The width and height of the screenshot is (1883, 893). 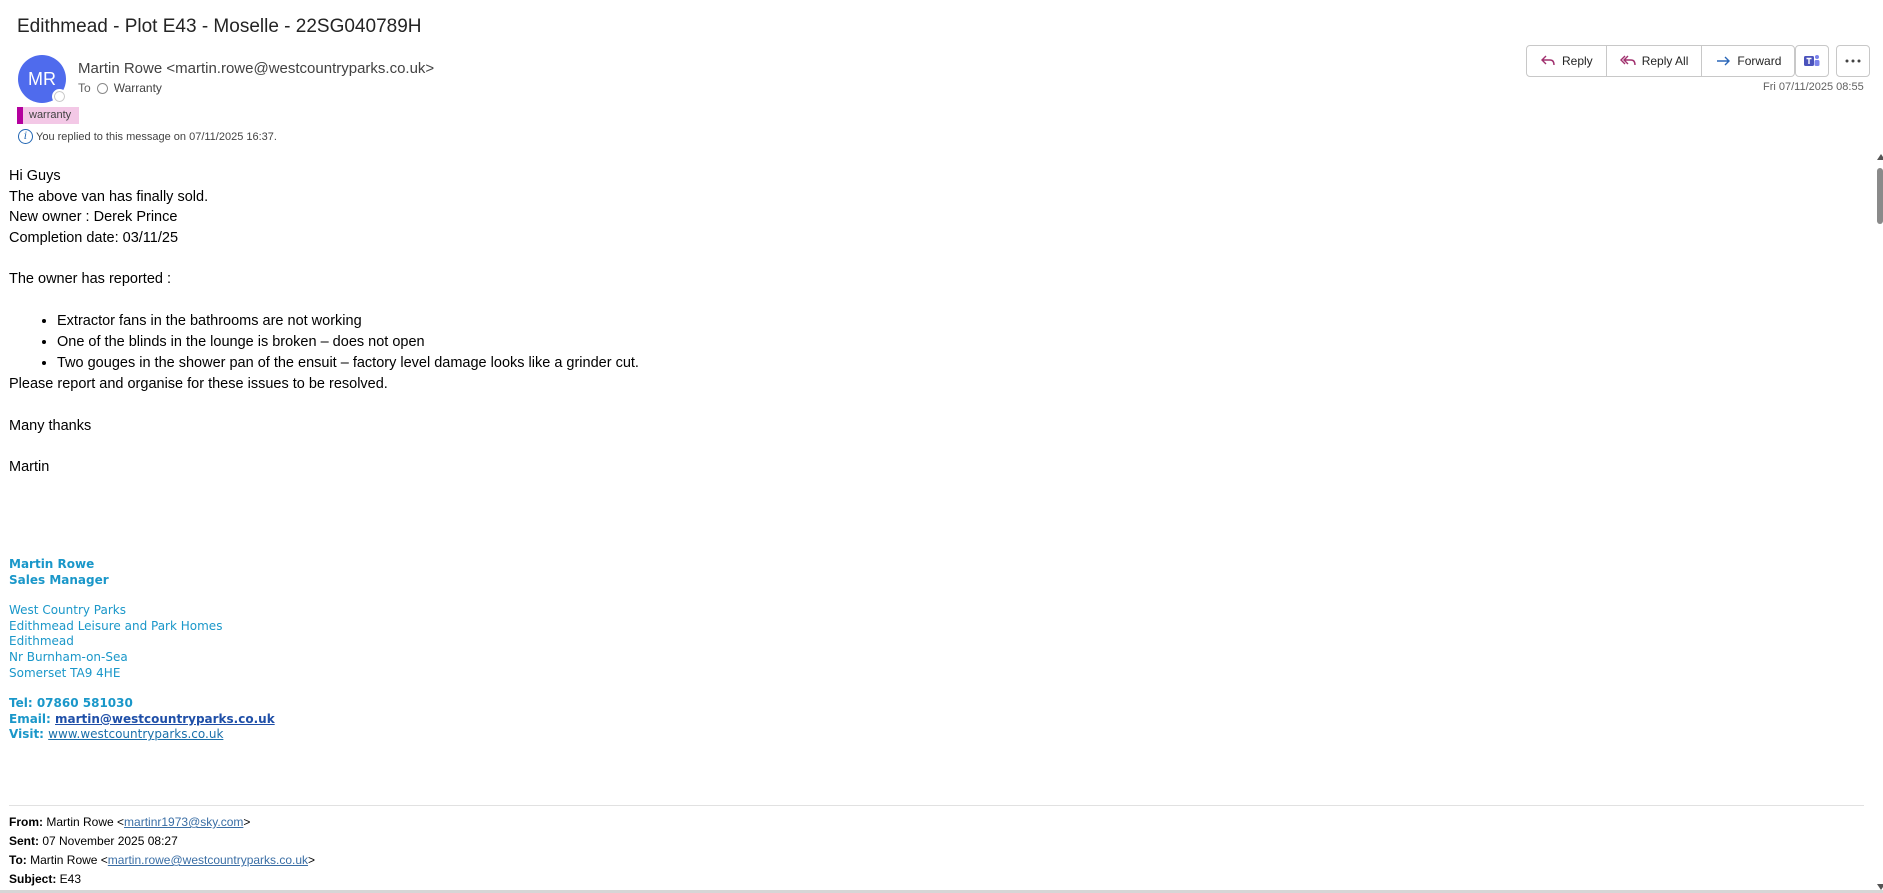 What do you see at coordinates (312, 860) in the screenshot?
I see `quoted-to-close: >` at bounding box center [312, 860].